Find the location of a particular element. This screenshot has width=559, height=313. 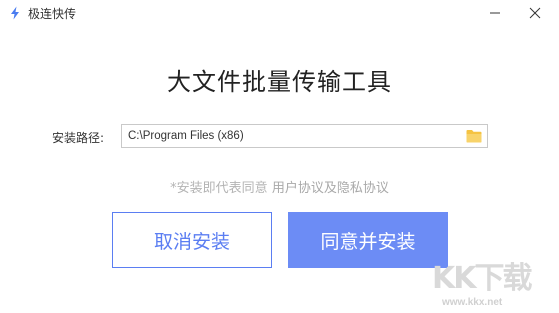

minimize-button is located at coordinates (495, 13).